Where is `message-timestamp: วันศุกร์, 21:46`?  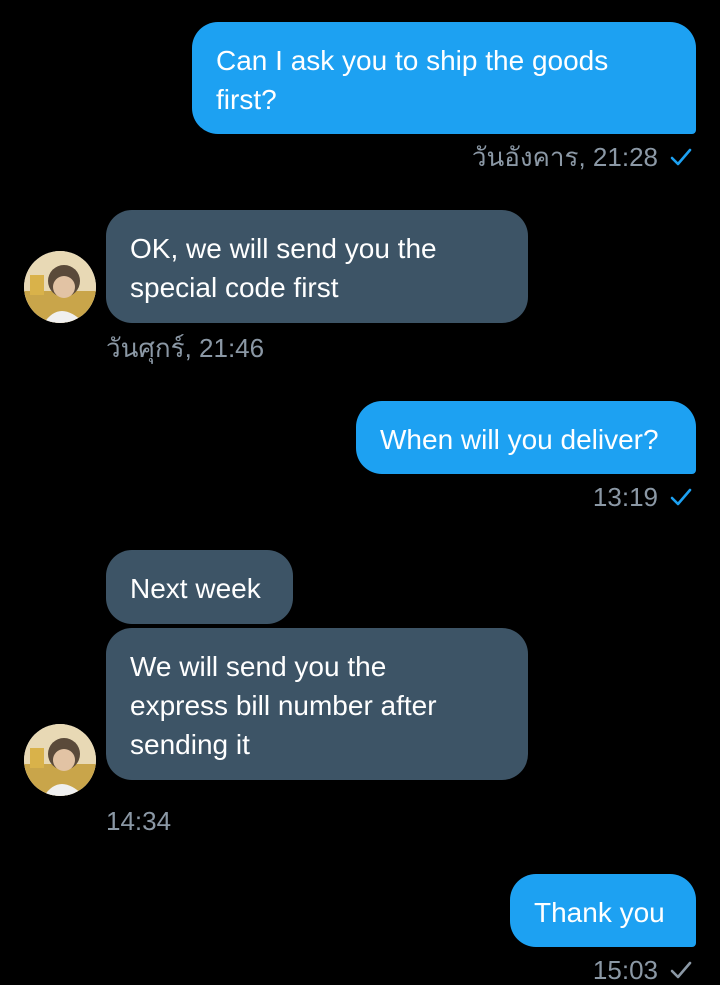 message-timestamp: วันศุกร์, 21:46 is located at coordinates (185, 348).